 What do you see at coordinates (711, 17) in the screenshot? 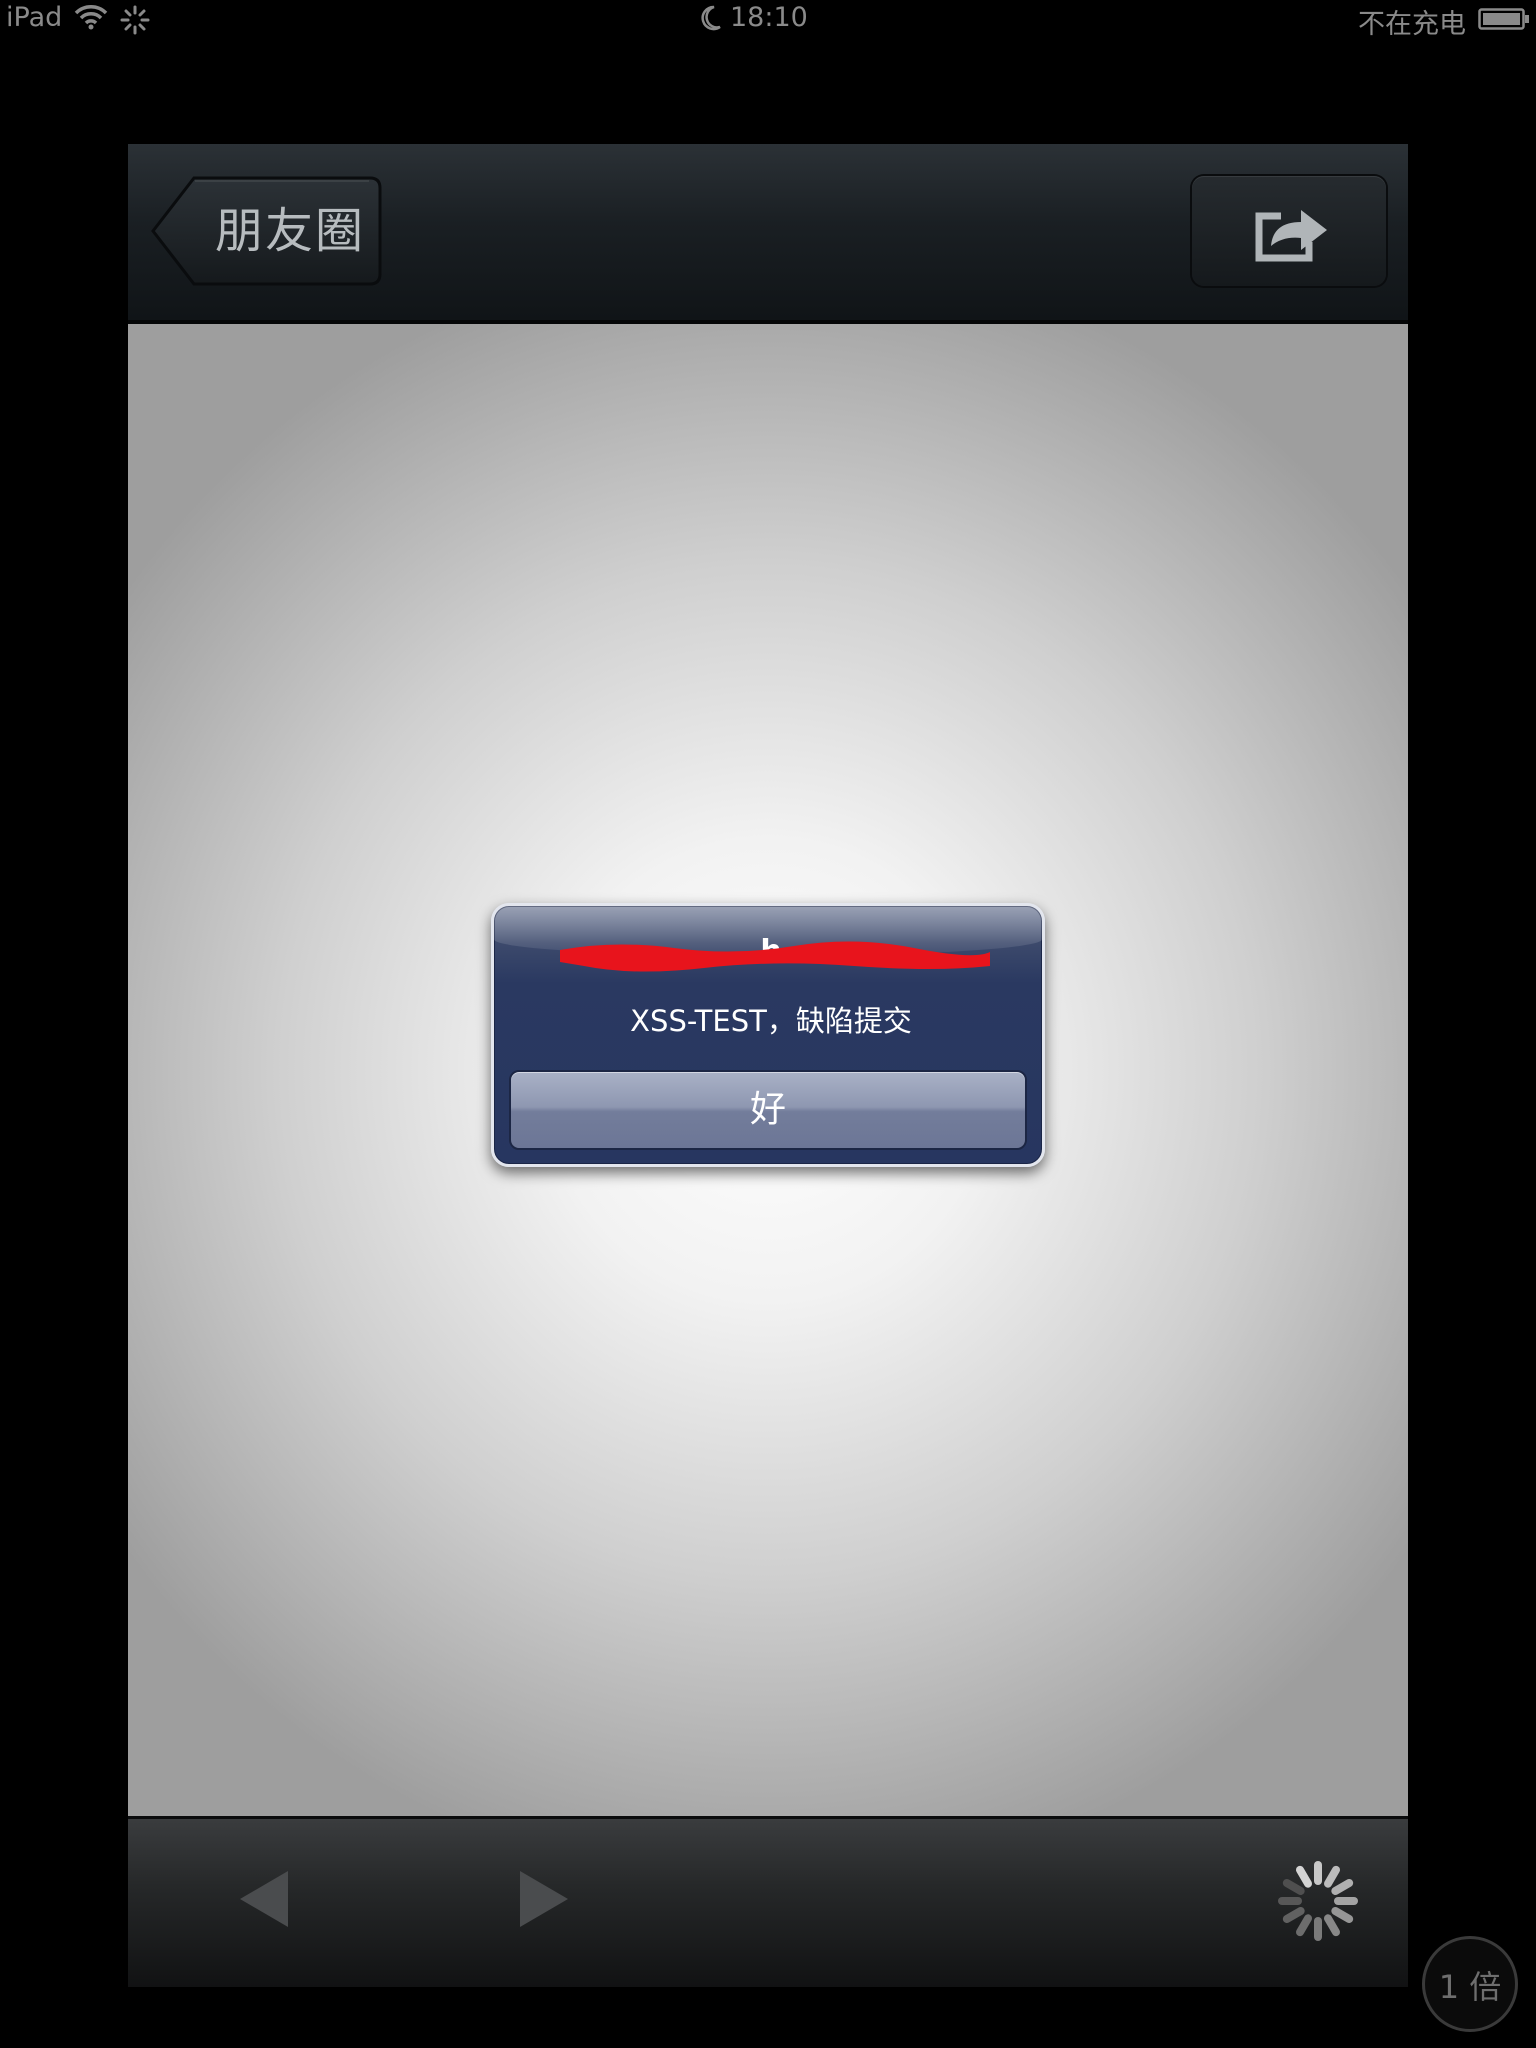
I see `do-not-disturb-moon-icon` at bounding box center [711, 17].